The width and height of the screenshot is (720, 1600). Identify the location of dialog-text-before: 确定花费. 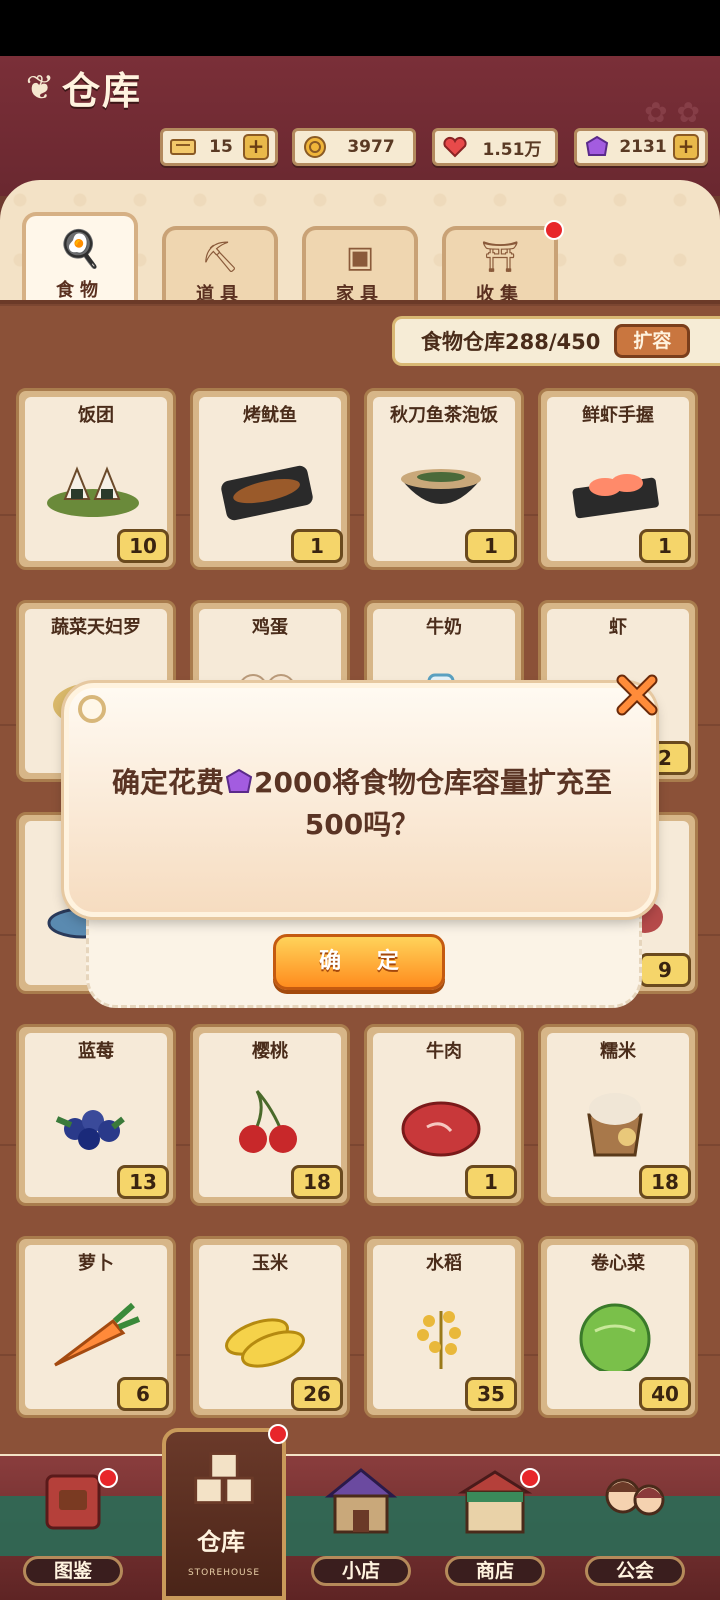
(168, 782).